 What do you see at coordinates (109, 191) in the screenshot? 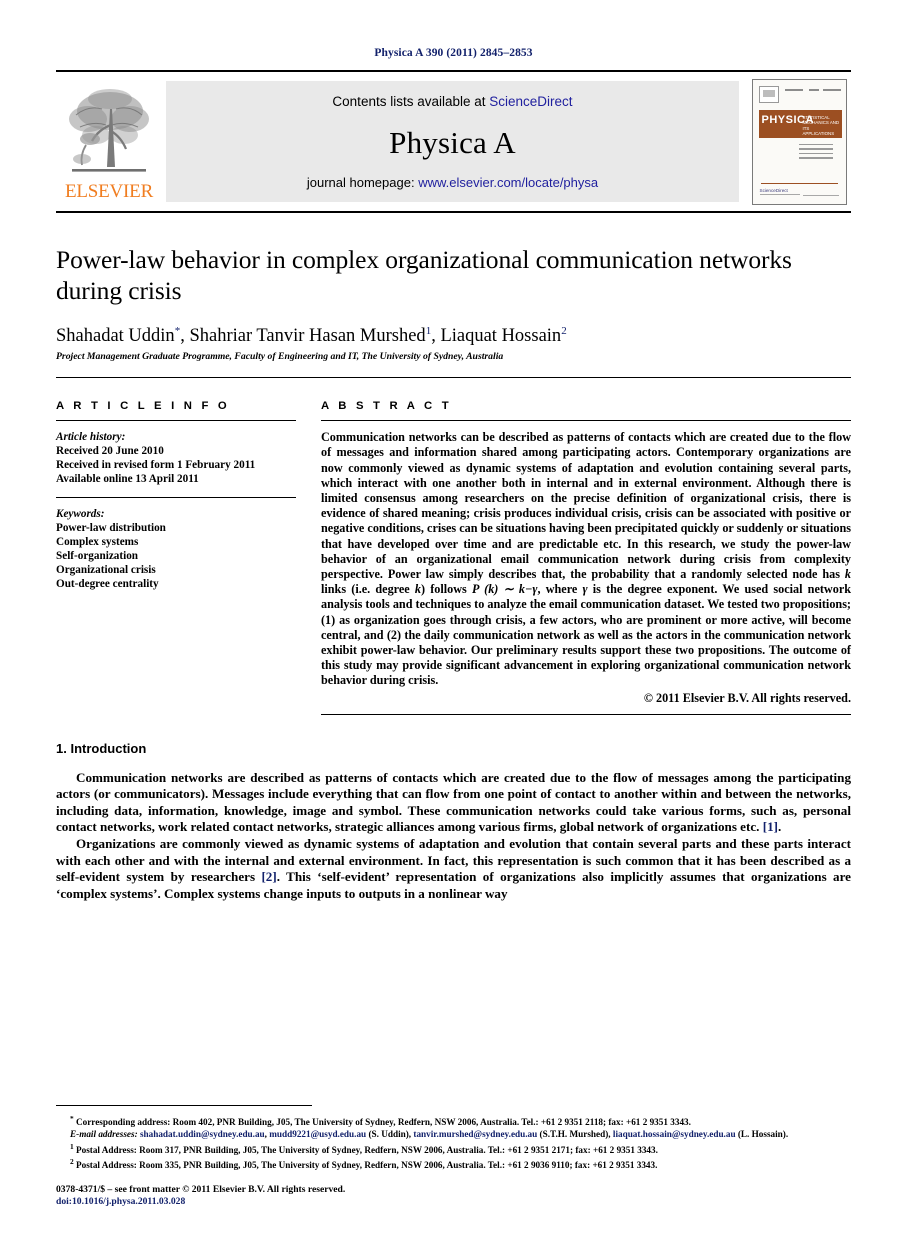
I see `elsevier-wordmark: ELSEVIER` at bounding box center [109, 191].